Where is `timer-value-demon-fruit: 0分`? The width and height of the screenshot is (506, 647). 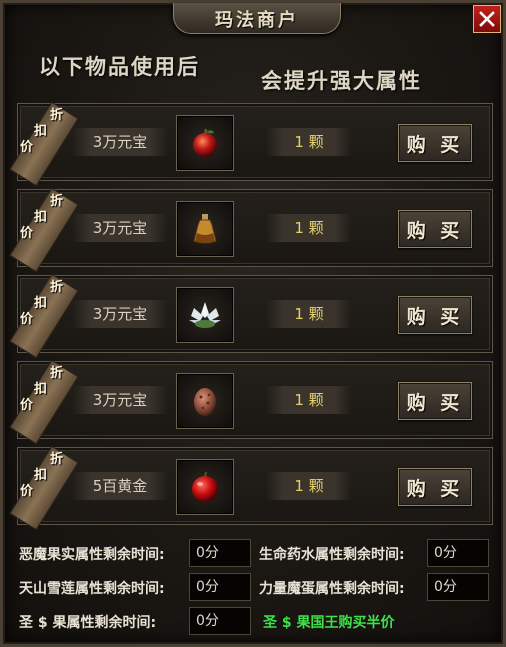
timer-value-demon-fruit: 0分 is located at coordinates (220, 553).